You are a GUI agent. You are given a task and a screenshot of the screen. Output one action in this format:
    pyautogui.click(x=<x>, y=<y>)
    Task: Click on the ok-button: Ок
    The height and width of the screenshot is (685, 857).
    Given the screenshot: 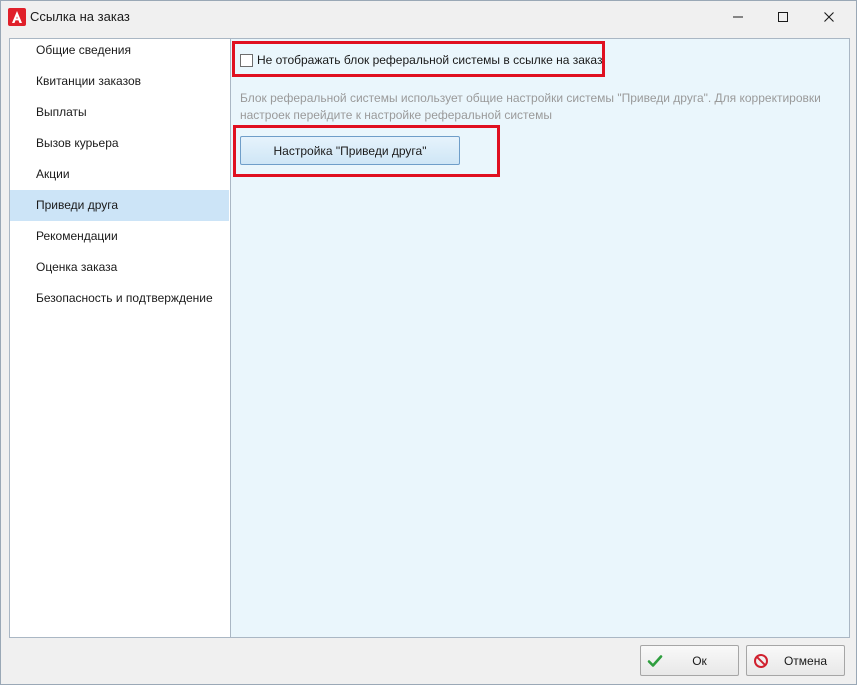 What is the action you would take?
    pyautogui.click(x=689, y=660)
    